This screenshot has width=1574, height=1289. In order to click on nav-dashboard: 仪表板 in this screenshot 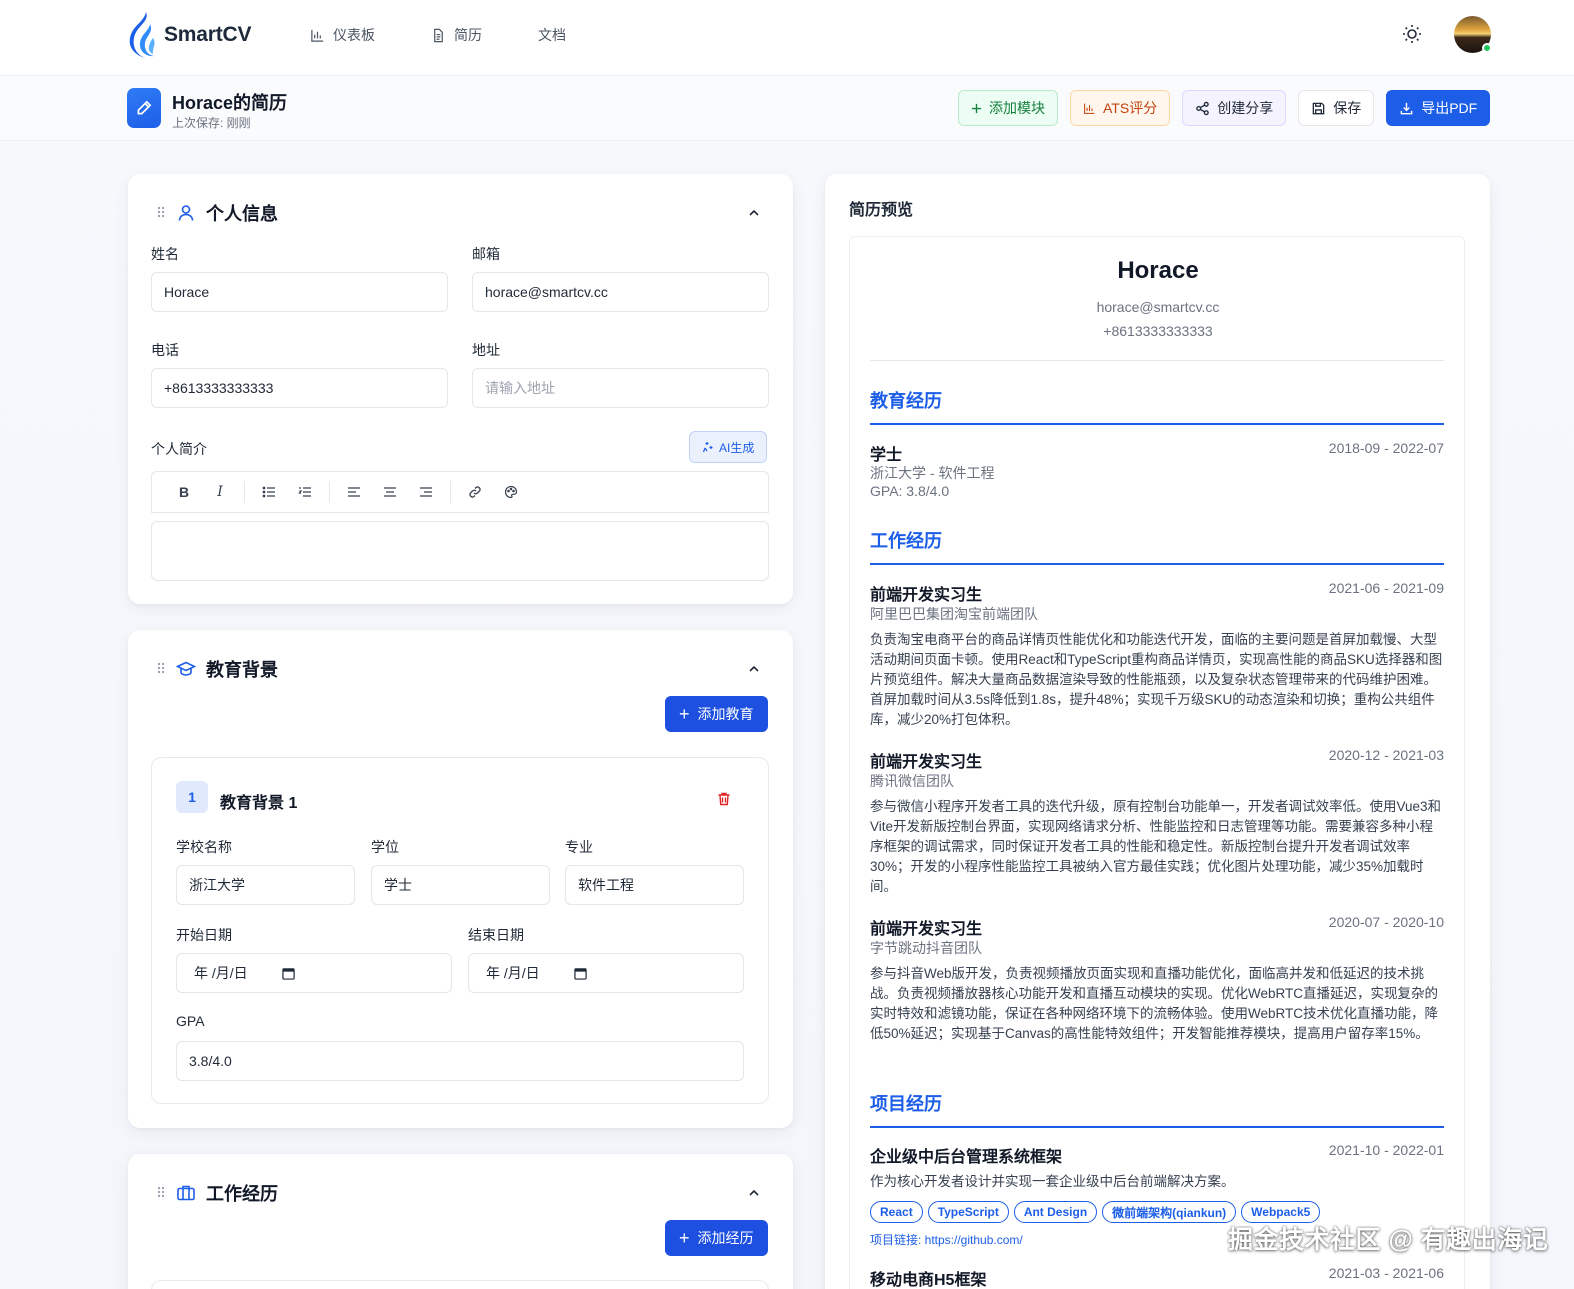, I will do `click(342, 35)`.